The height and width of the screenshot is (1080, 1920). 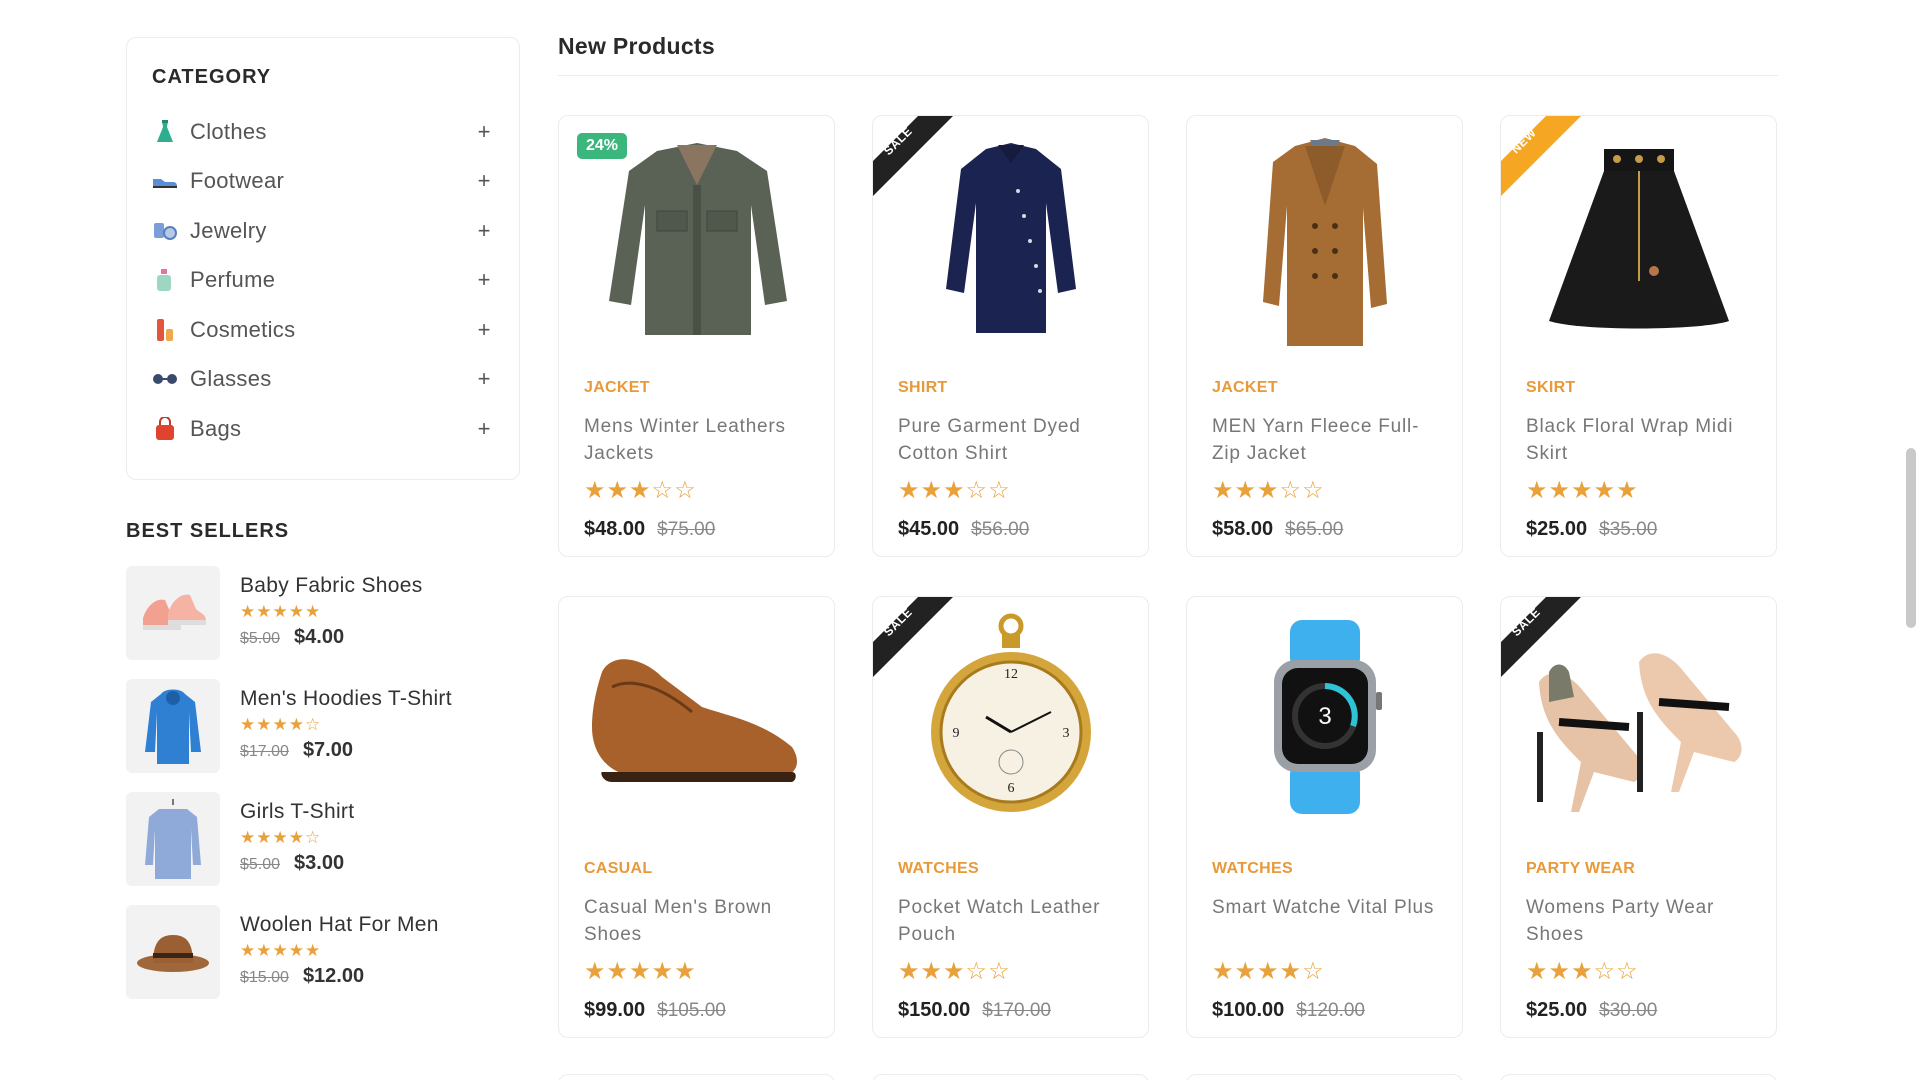 What do you see at coordinates (1330, 1010) in the screenshot?
I see `old-price: $120.00` at bounding box center [1330, 1010].